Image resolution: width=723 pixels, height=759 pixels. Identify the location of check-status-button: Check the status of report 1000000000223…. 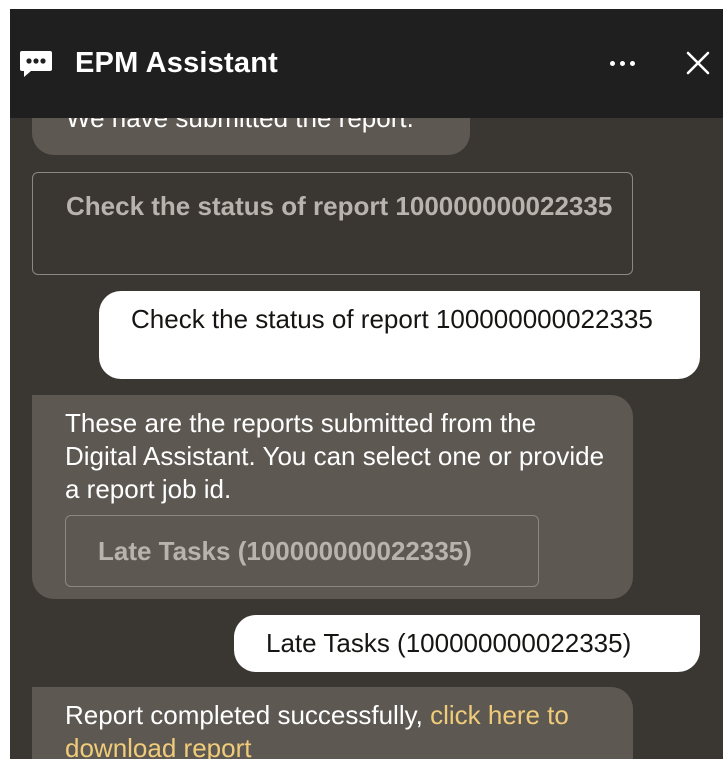
(332, 223).